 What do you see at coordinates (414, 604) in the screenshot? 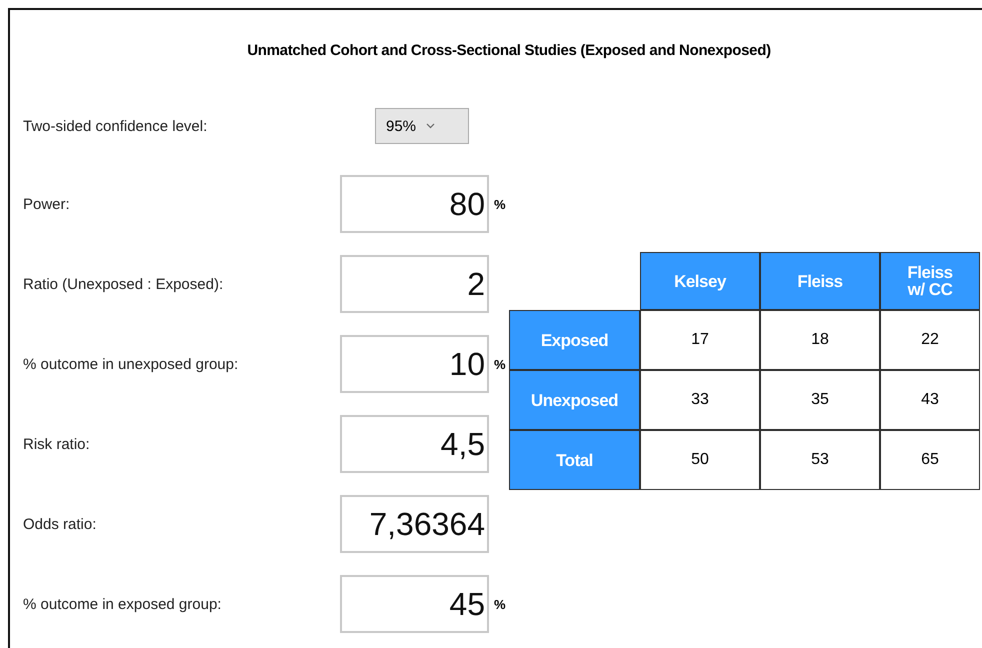
I see `input-field: 45` at bounding box center [414, 604].